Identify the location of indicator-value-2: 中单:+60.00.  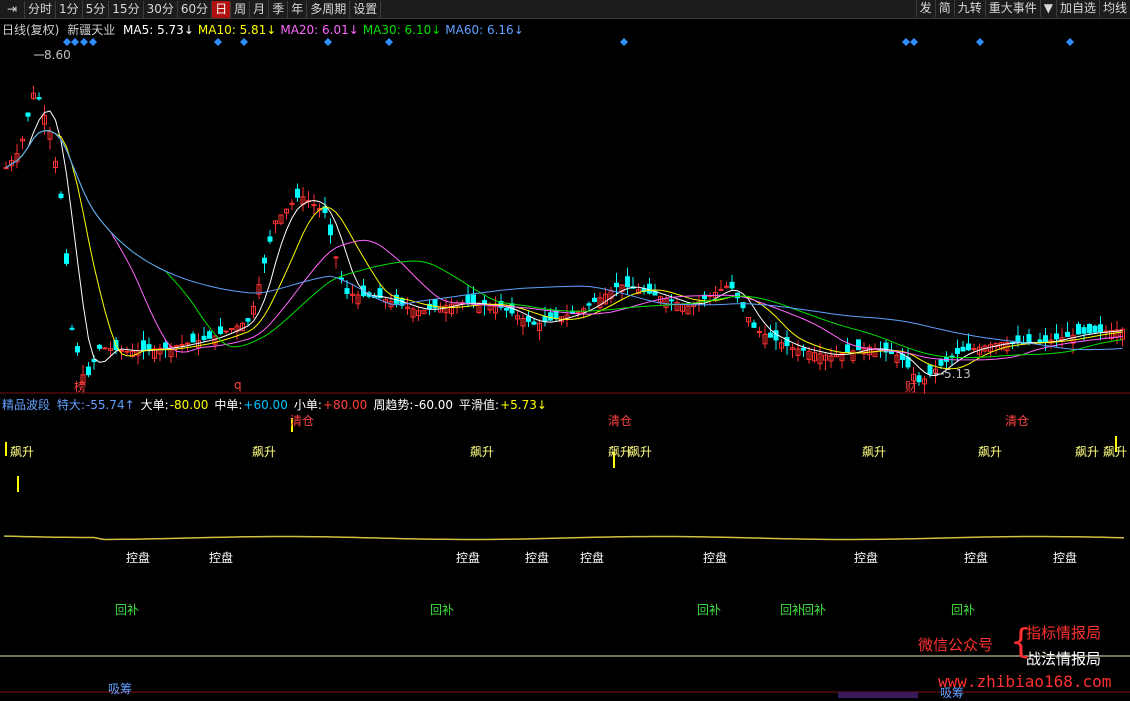
(251, 405).